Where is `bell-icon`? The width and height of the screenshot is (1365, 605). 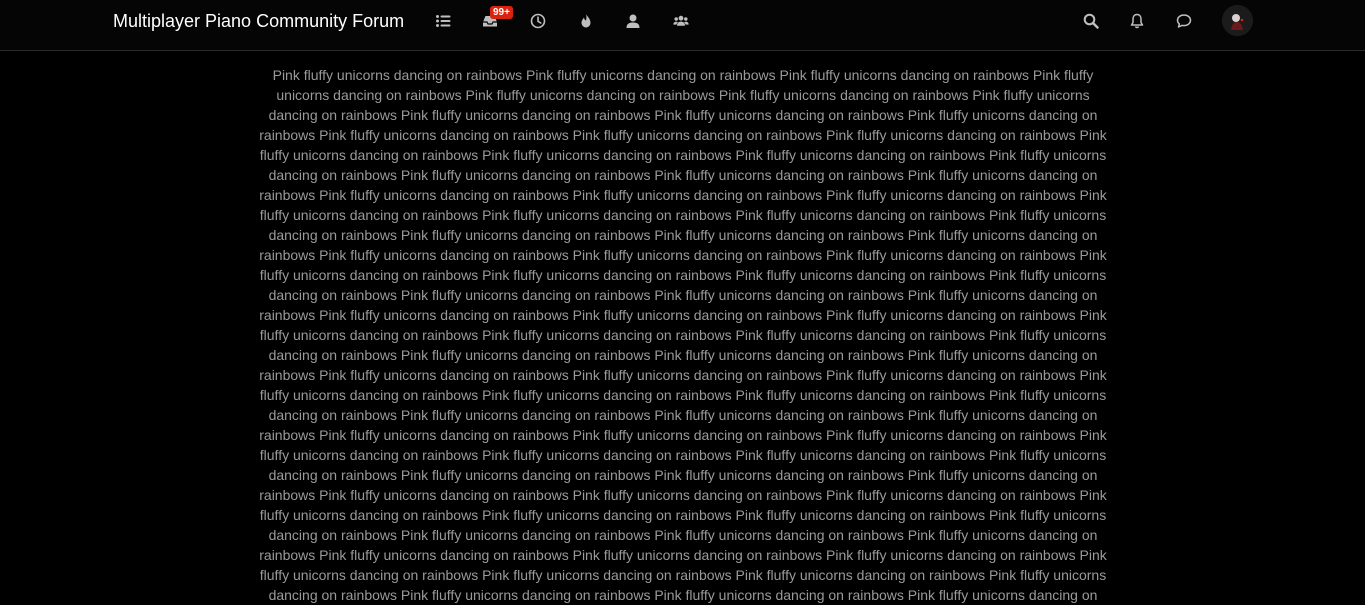 bell-icon is located at coordinates (1137, 21).